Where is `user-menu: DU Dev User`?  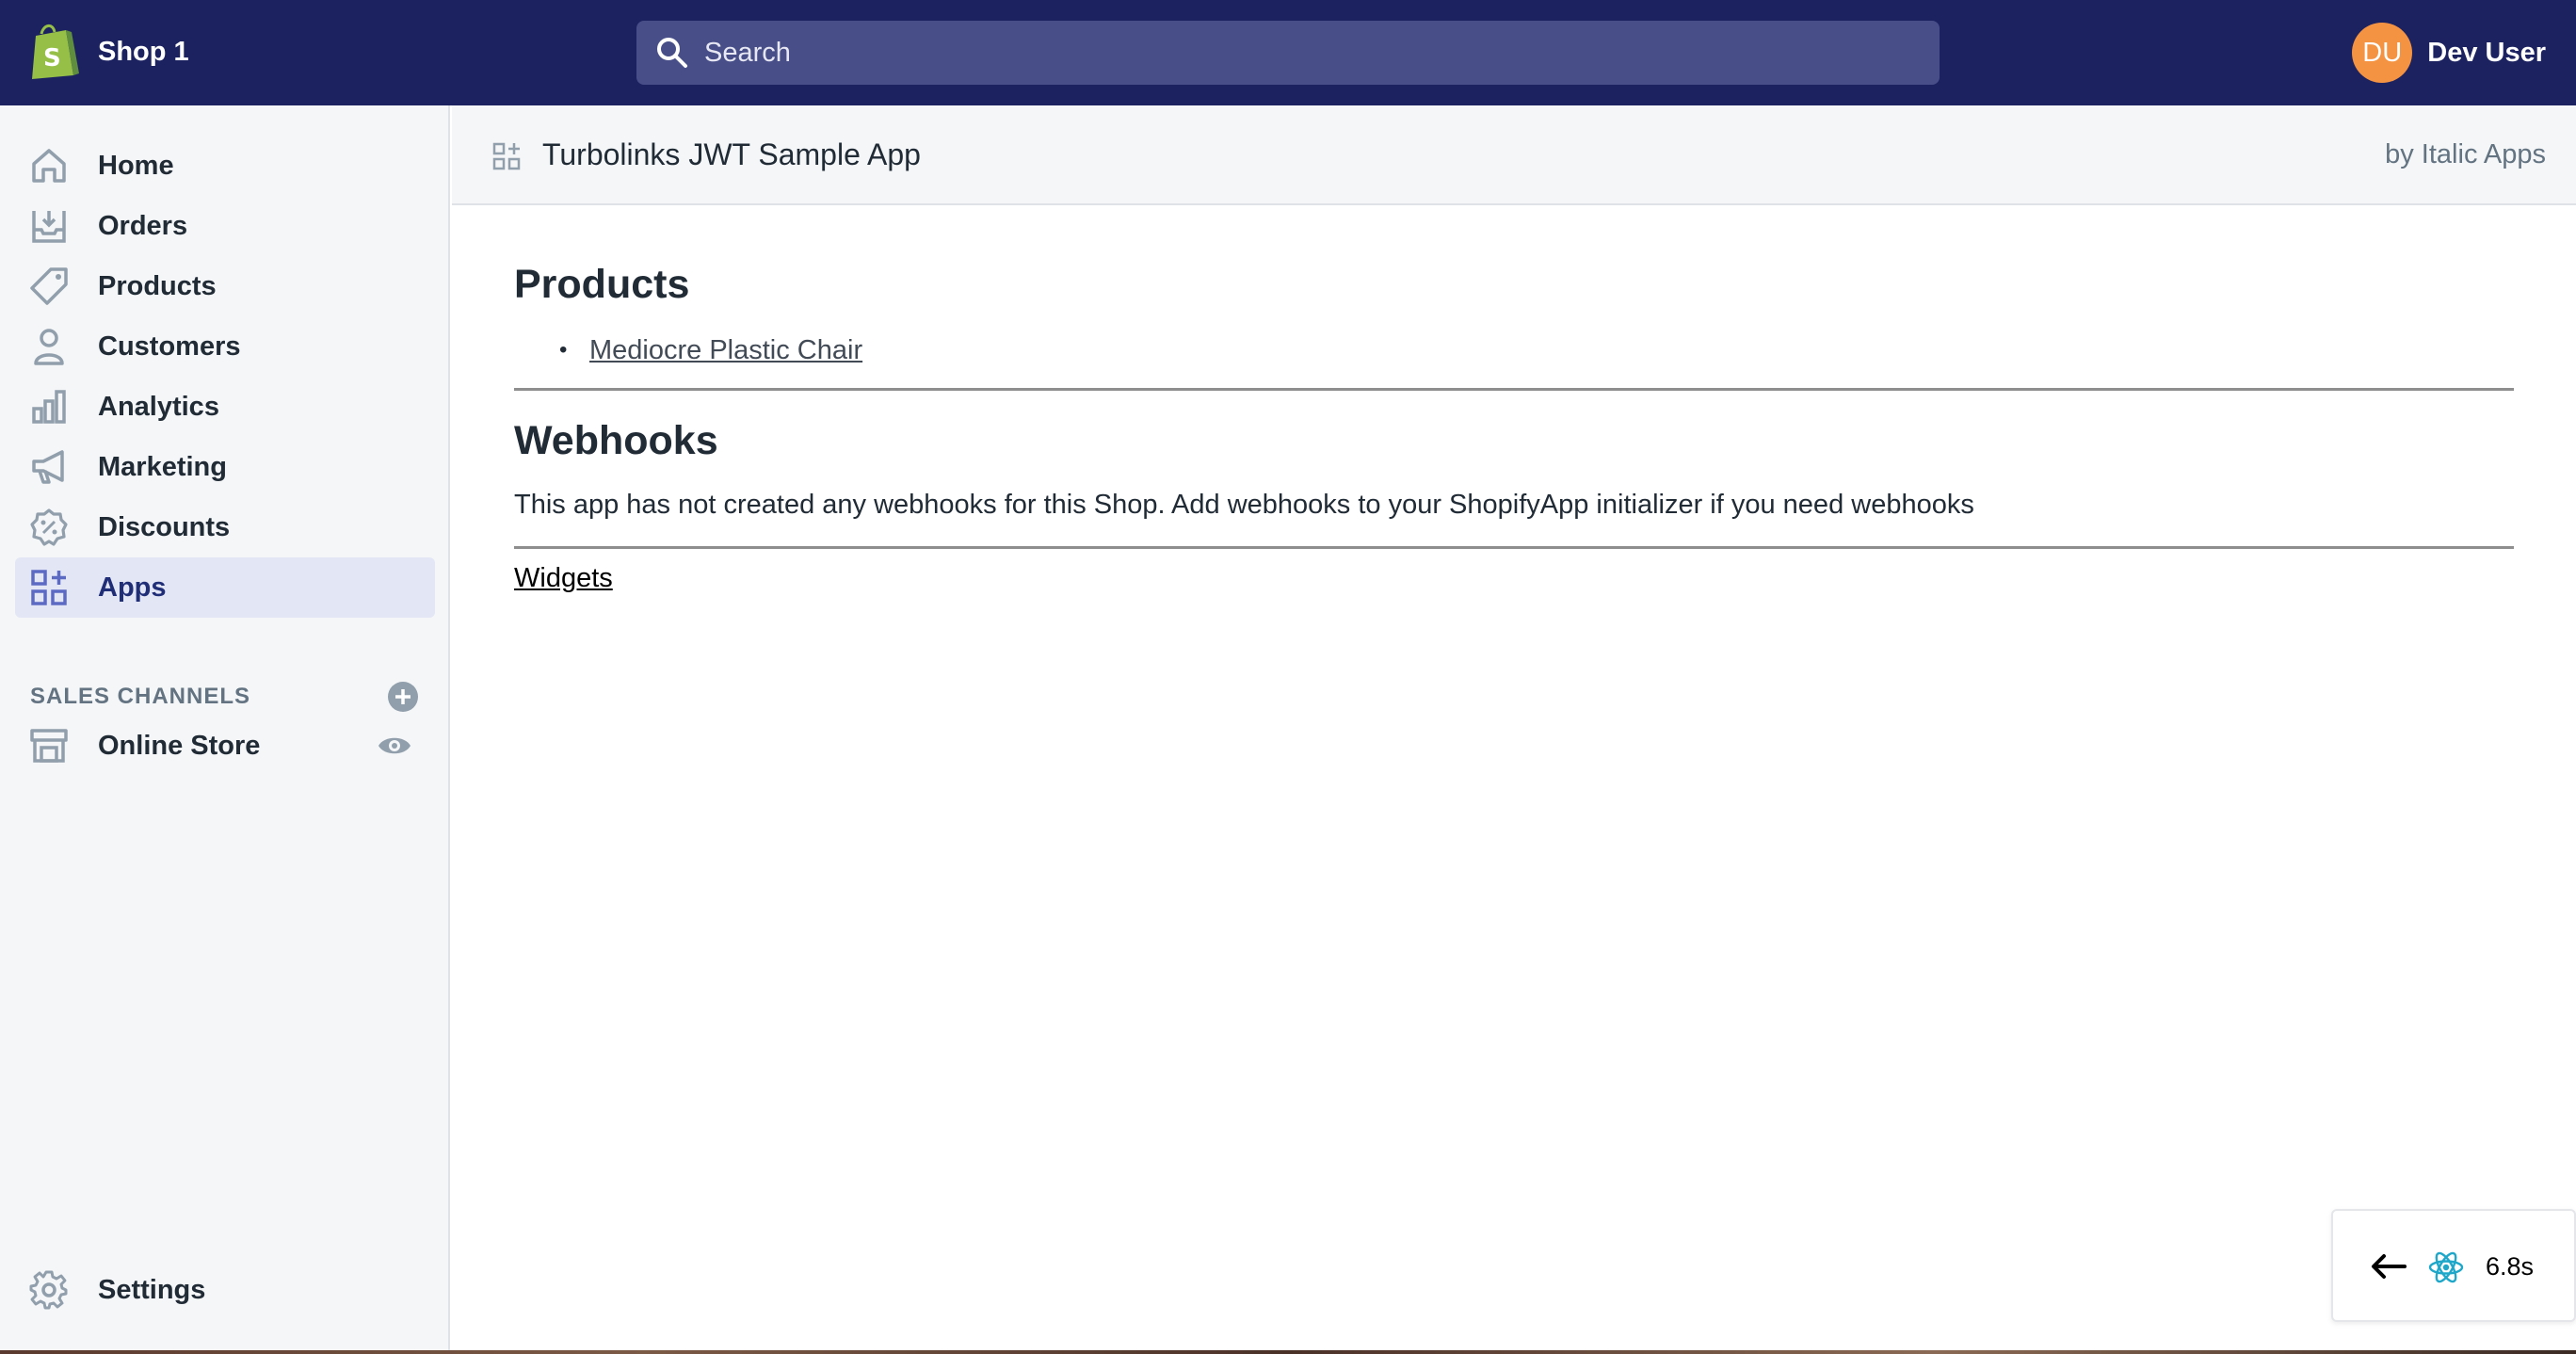 user-menu: DU Dev User is located at coordinates (2449, 53).